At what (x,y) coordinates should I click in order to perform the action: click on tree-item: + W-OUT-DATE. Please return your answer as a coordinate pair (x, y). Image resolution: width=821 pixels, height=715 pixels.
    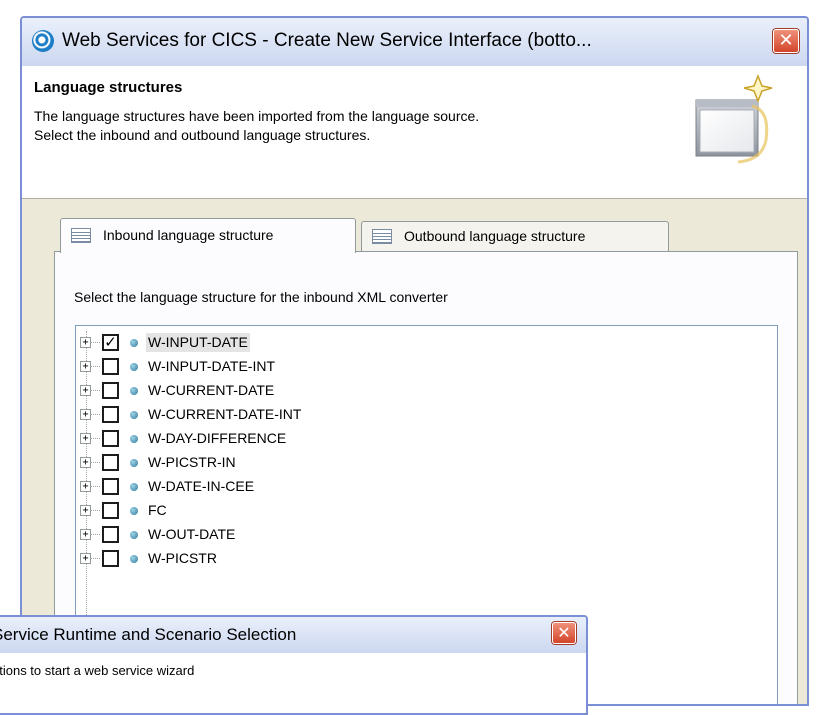
    Looking at the image, I should click on (426, 535).